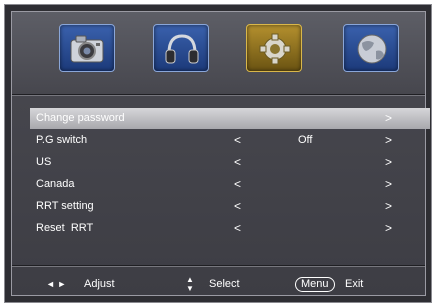 The height and width of the screenshot is (307, 436). Describe the element at coordinates (230, 228) in the screenshot. I see `menu-item-reset-rrt: Reset RRT < >` at that location.